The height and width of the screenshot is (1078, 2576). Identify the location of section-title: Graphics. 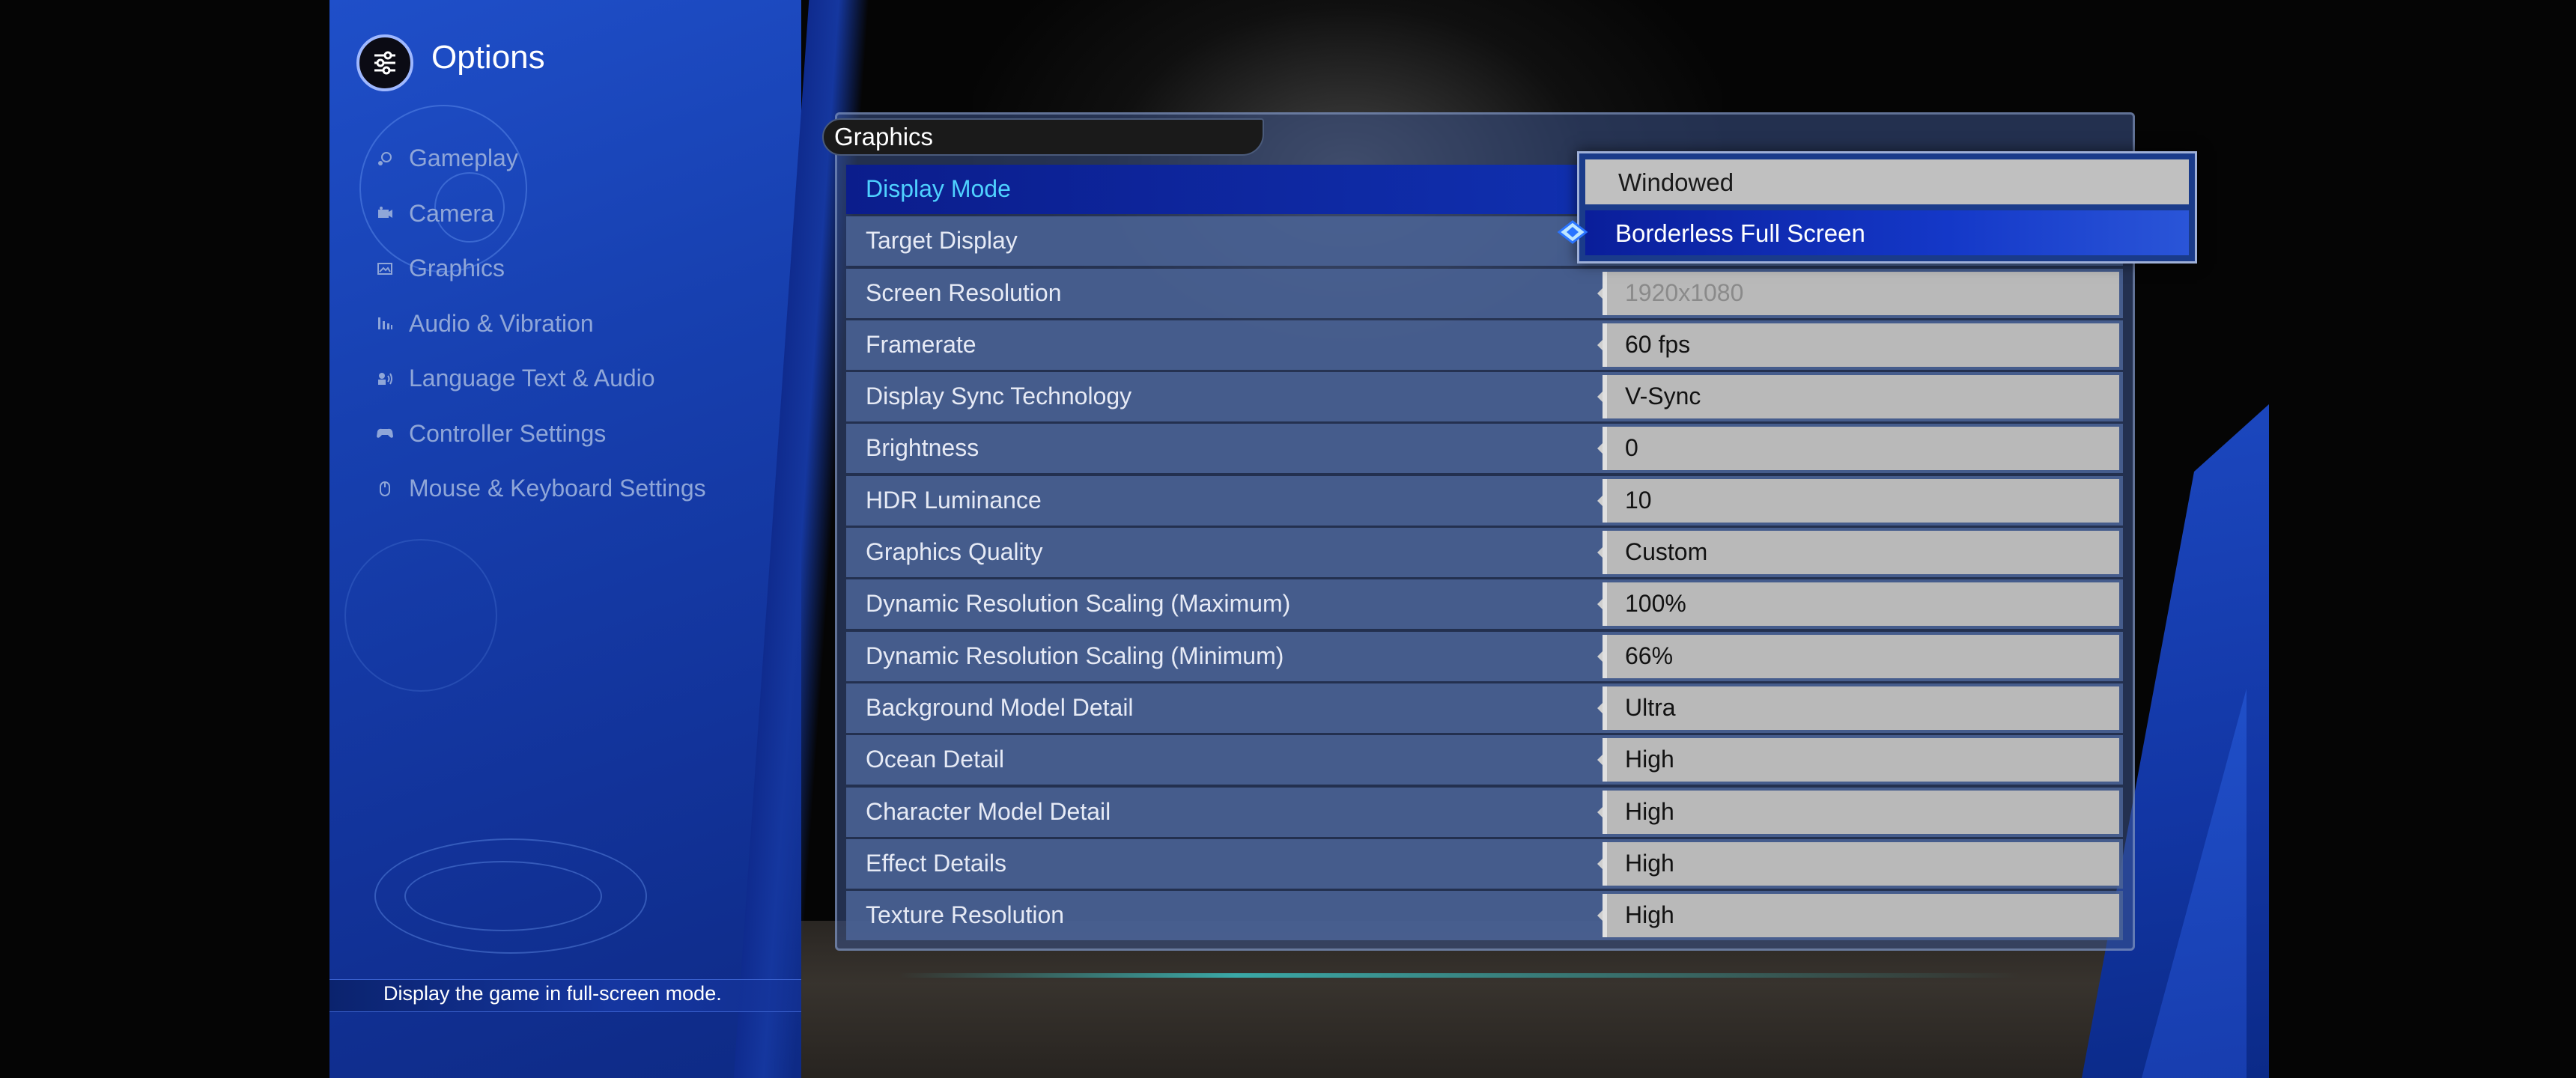
(884, 136).